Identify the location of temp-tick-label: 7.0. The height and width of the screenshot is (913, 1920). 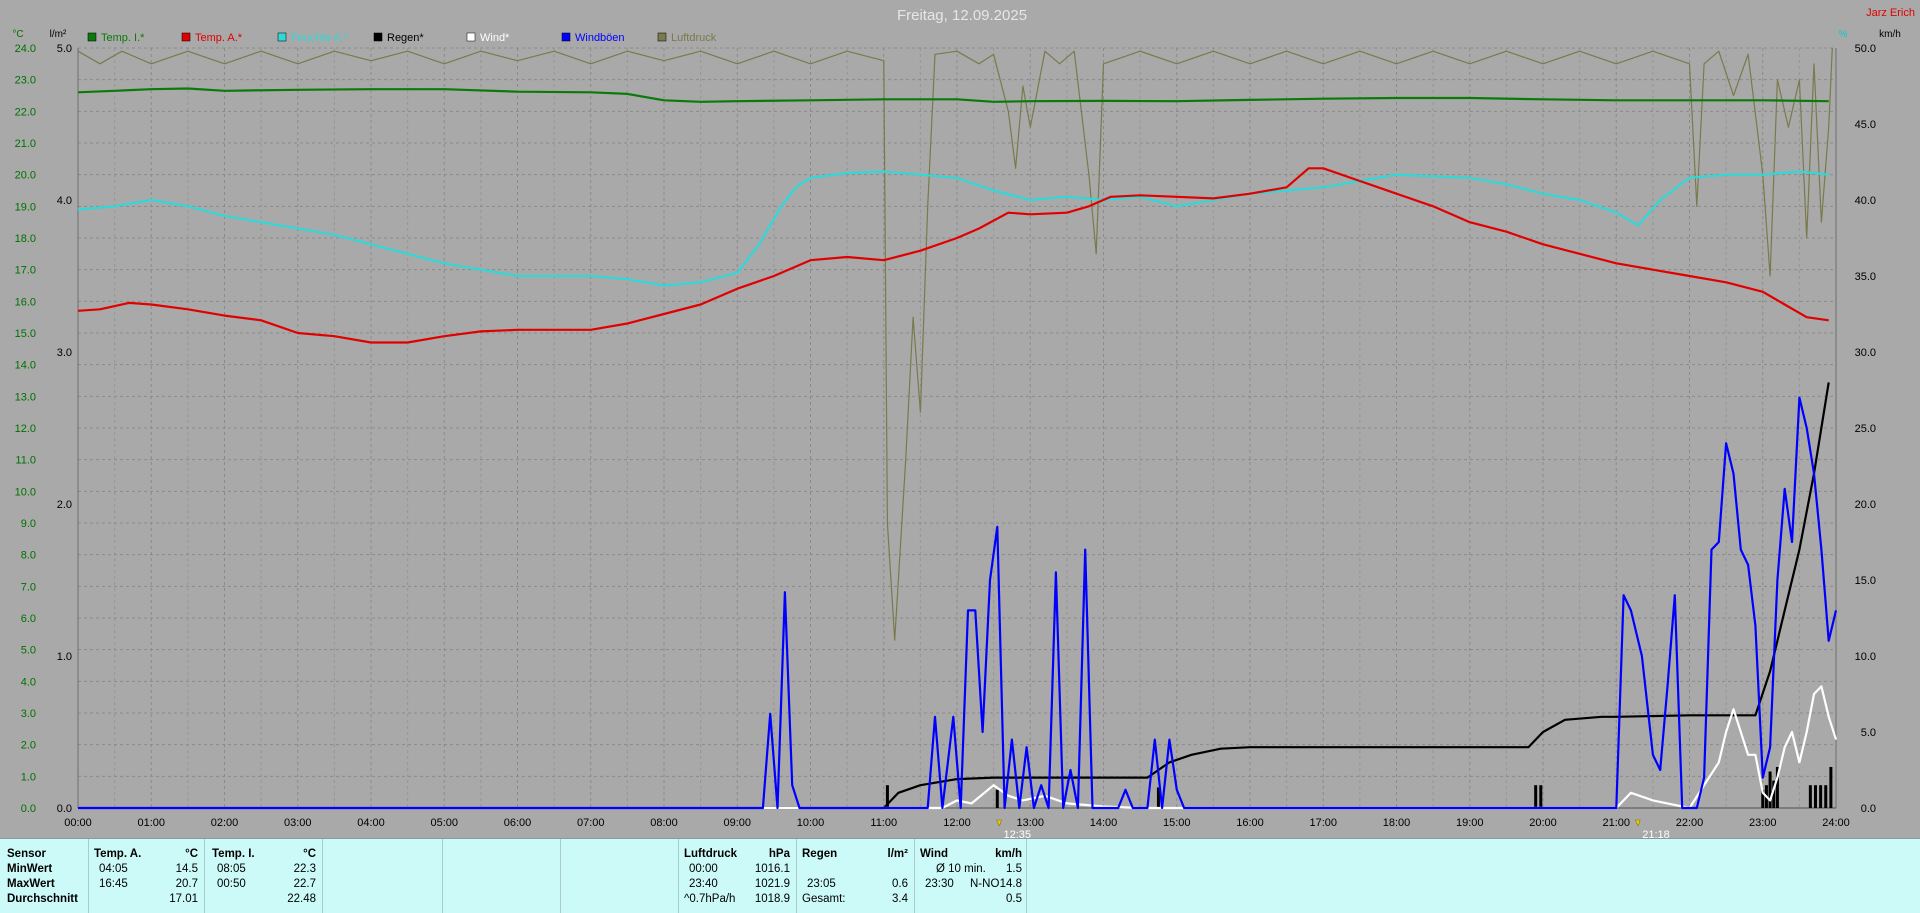
(28, 587).